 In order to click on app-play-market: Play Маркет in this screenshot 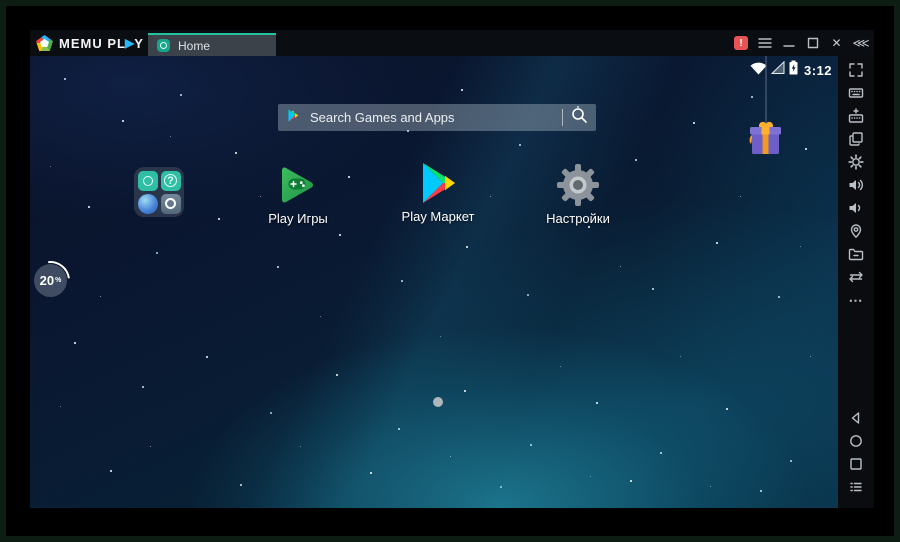, I will do `click(438, 192)`.